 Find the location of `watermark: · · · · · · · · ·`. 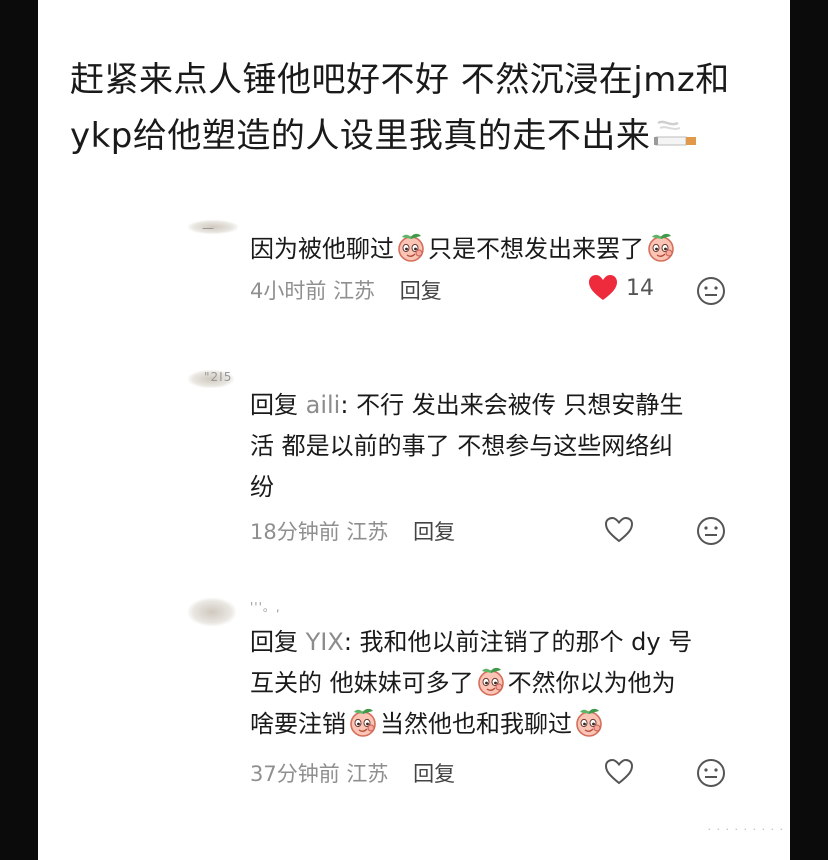

watermark: · · · · · · · · · is located at coordinates (745, 829).